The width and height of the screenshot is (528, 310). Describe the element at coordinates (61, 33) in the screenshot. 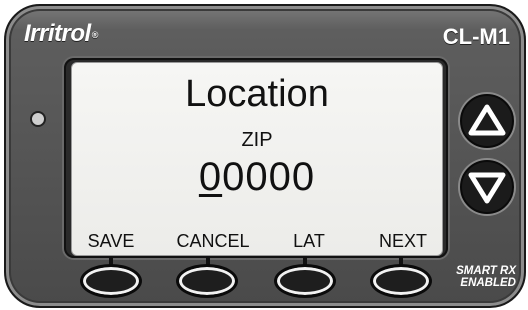

I see `brand-logo: Irritrol®` at that location.